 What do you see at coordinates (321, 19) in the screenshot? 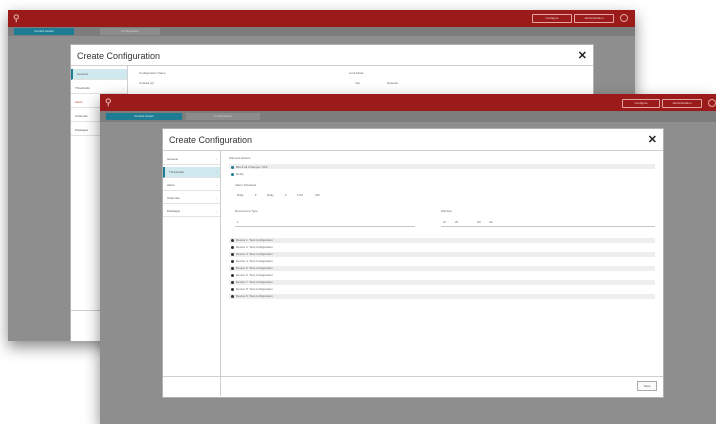
I see `back-title-bar: ⚲ Configure Administration` at bounding box center [321, 19].